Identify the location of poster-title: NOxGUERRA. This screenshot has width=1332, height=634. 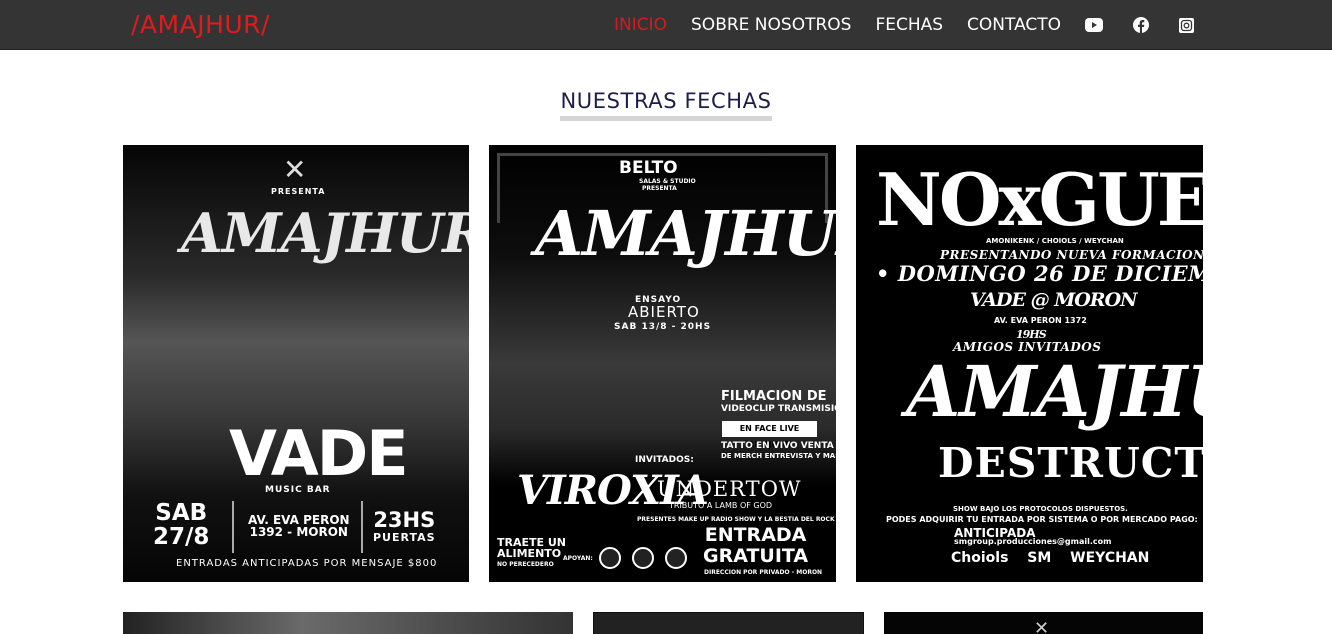
(1039, 199).